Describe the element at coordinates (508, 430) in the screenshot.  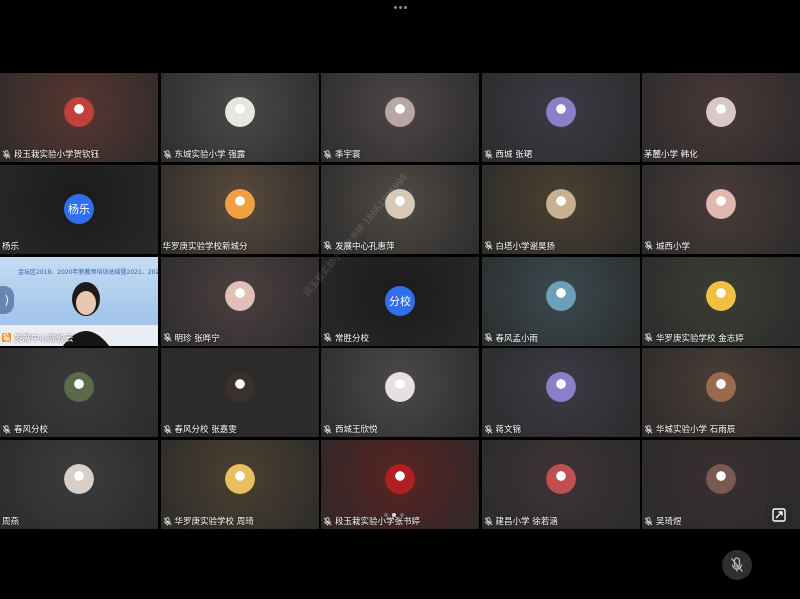
I see `participant-name: 蒋文锦` at that location.